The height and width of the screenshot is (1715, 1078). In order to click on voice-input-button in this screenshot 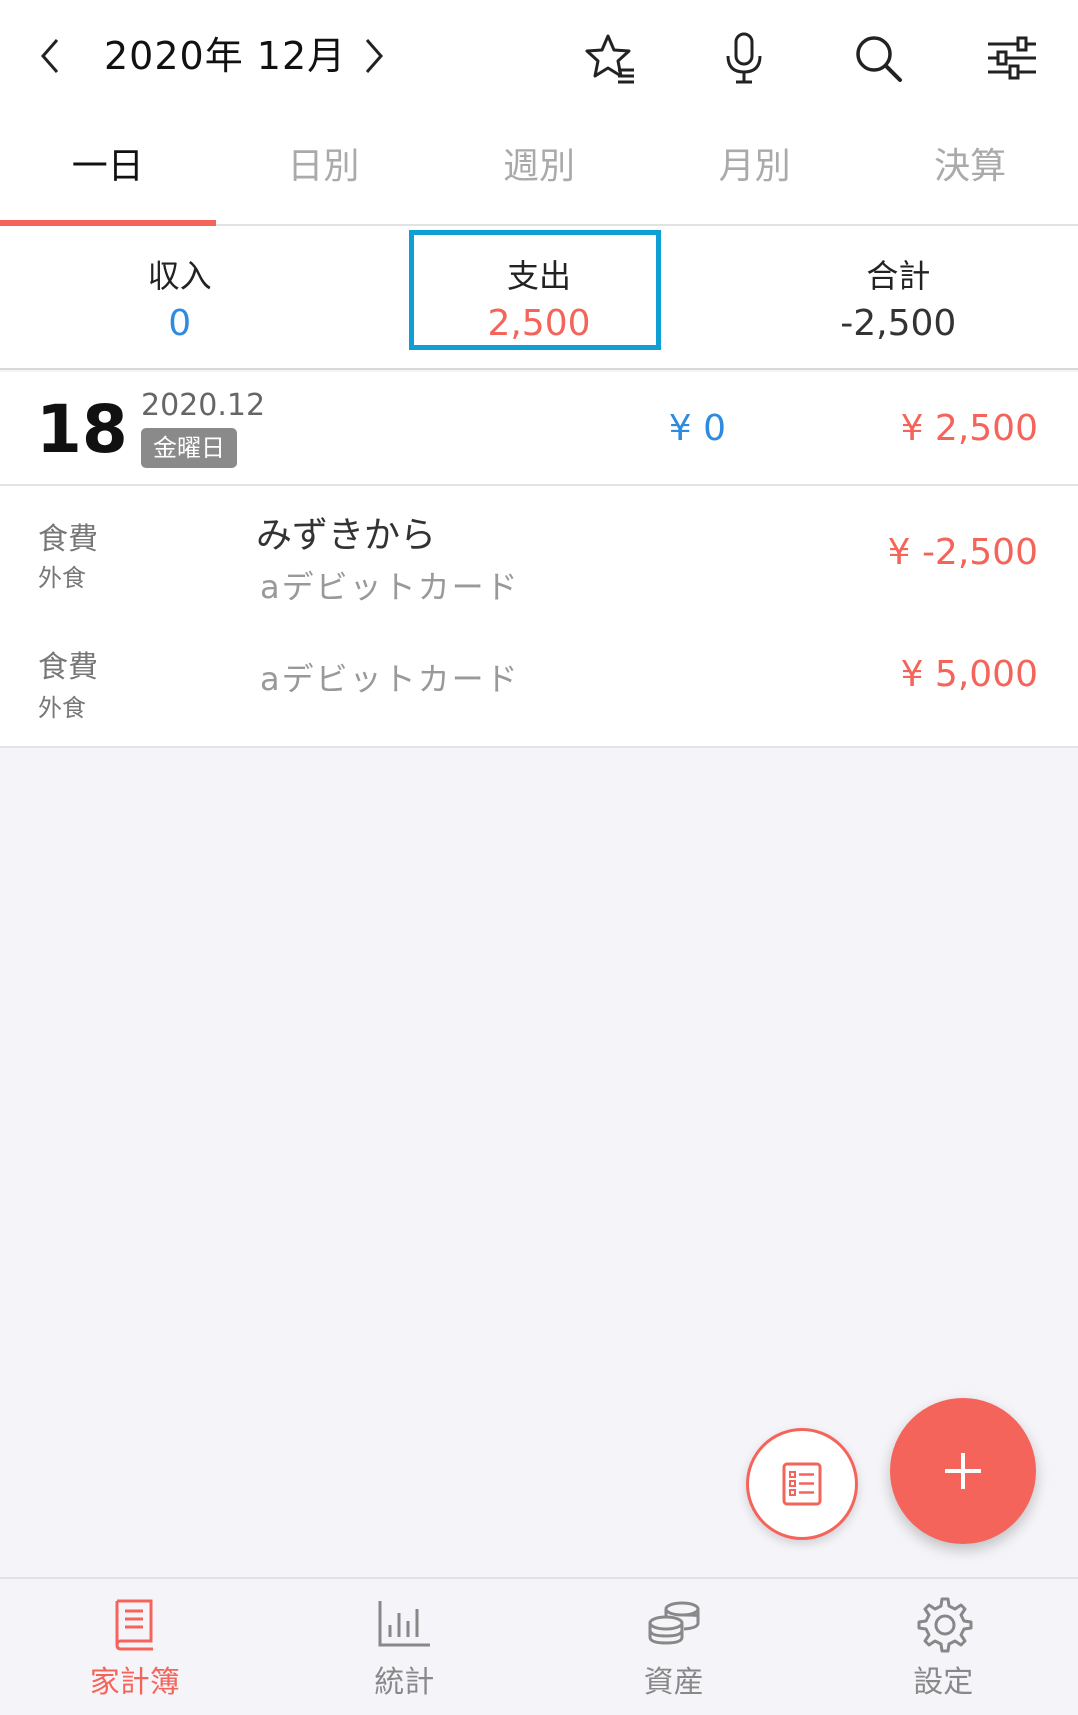, I will do `click(744, 58)`.